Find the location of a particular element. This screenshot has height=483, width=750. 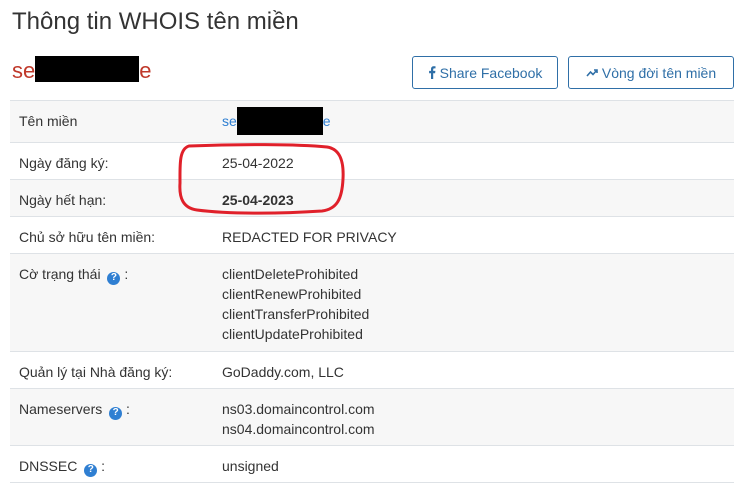

registered-label: Ngày đăng ký: is located at coordinates (64, 163).